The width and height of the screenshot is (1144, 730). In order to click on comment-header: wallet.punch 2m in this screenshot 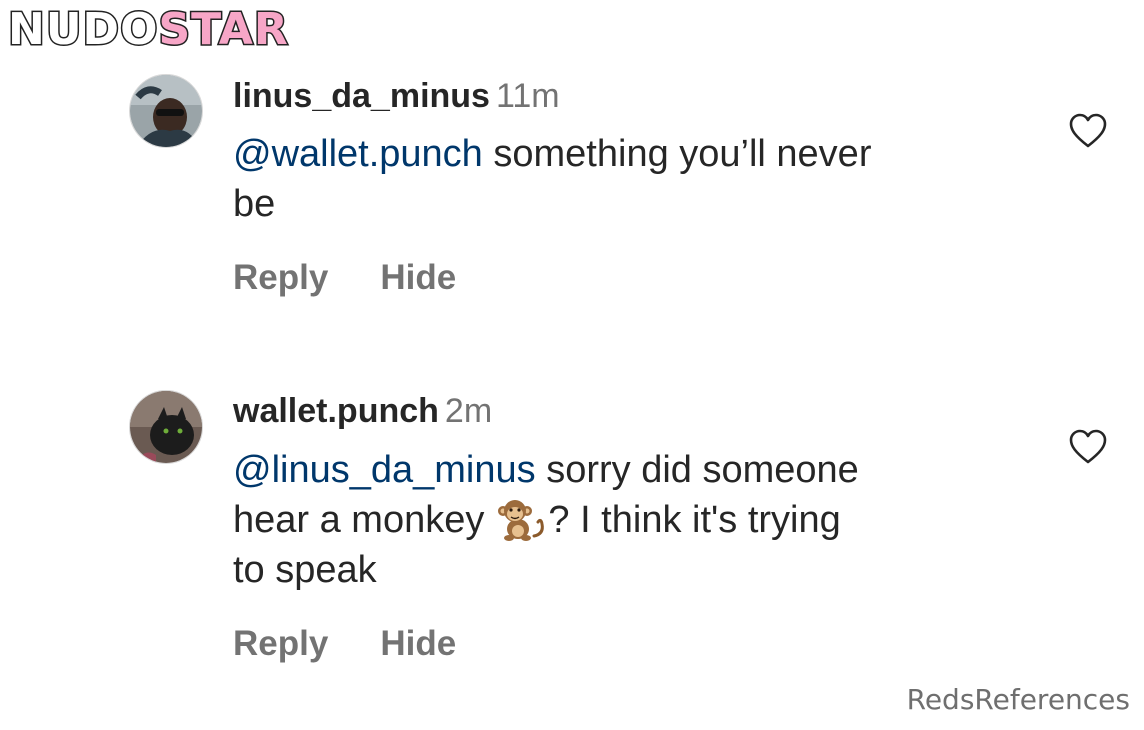, I will do `click(362, 411)`.